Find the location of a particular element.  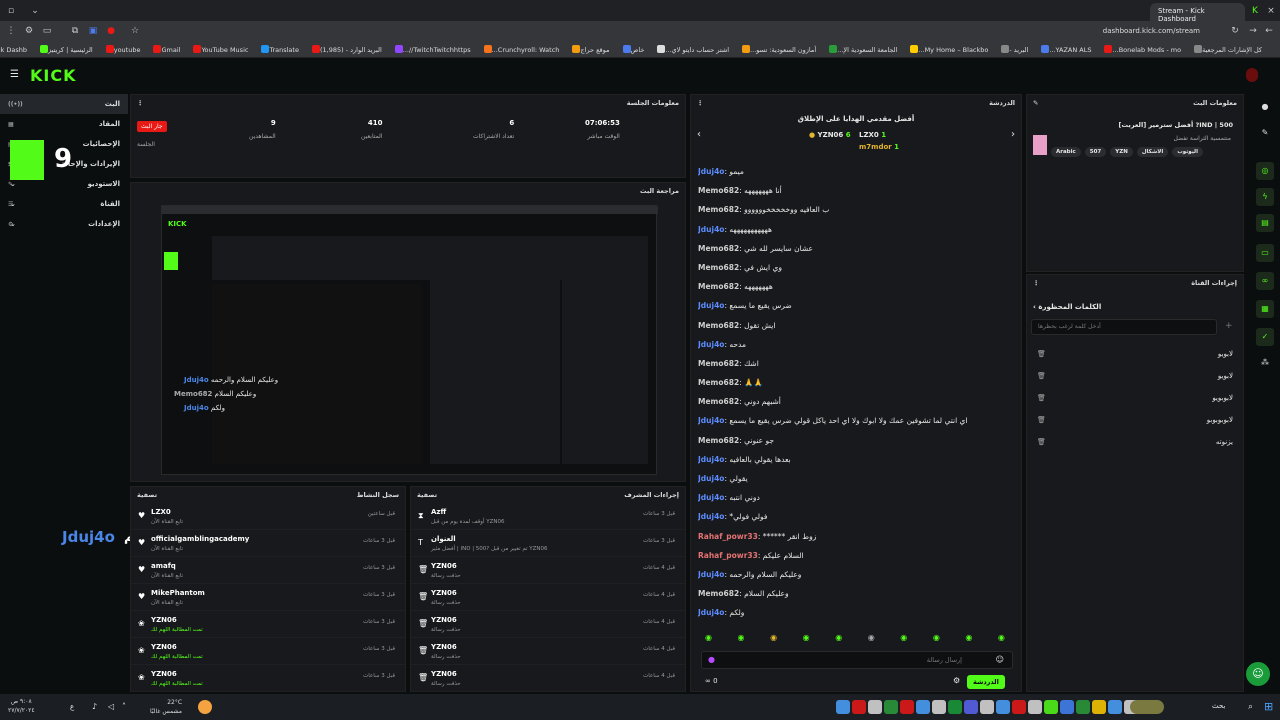

stream-tag: Arabic is located at coordinates (1066, 152).